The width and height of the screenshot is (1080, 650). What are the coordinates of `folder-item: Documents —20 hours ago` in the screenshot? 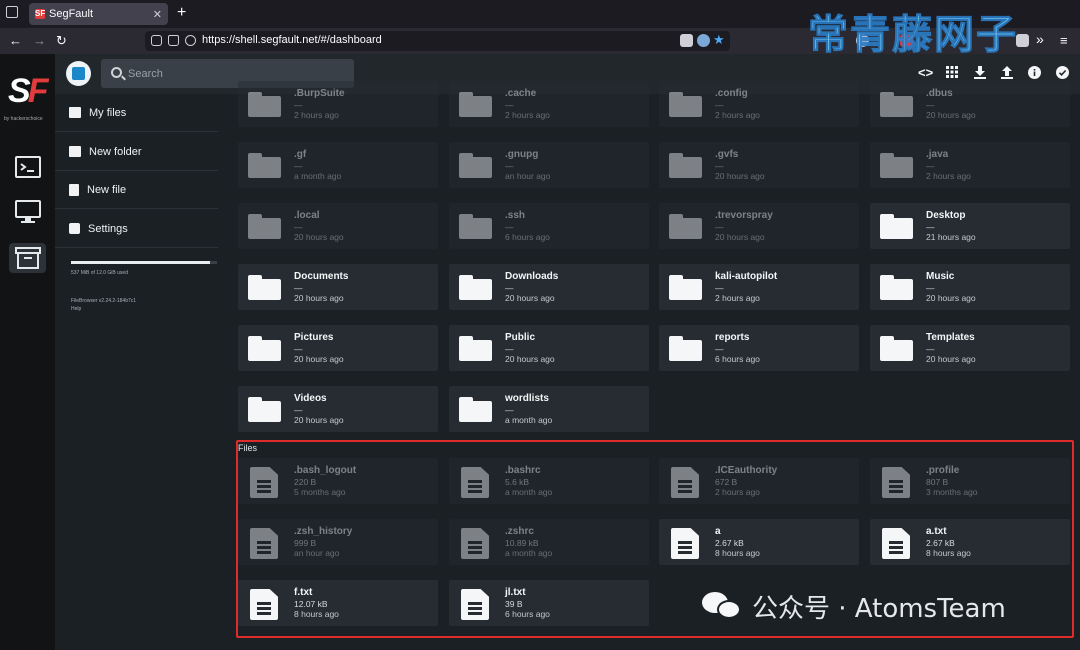 It's located at (338, 287).